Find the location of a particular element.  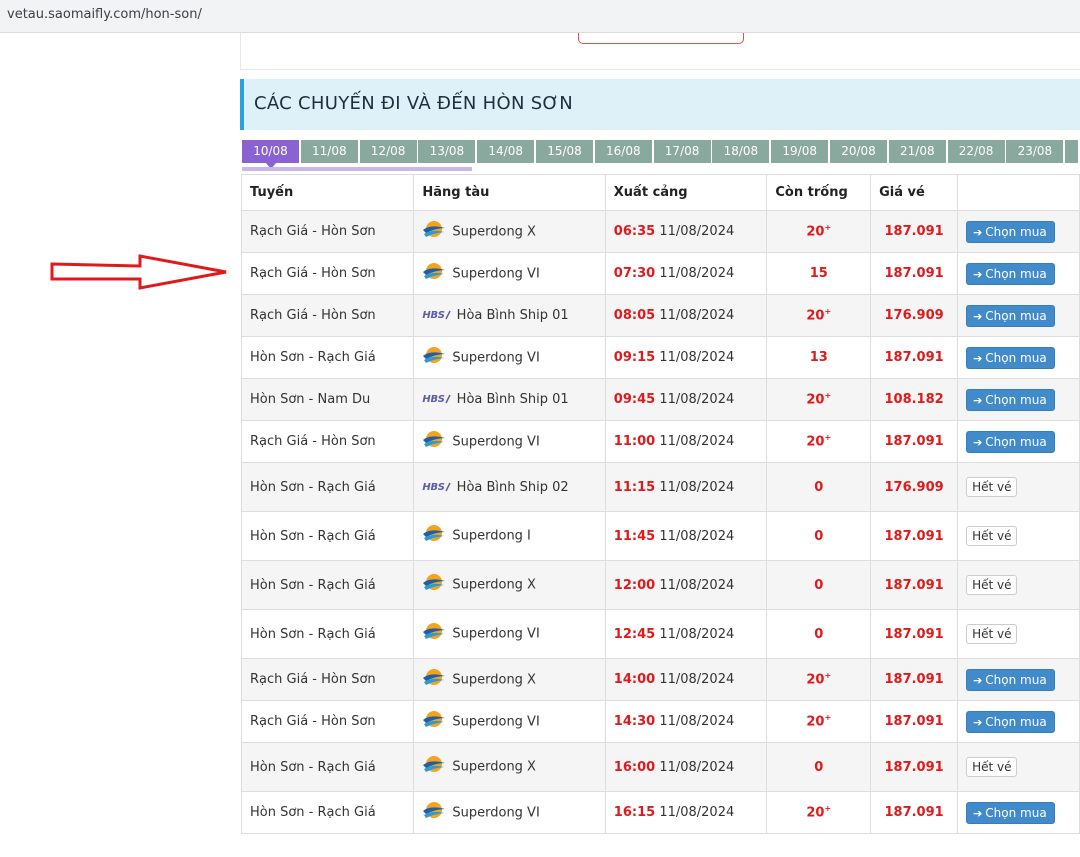

action-cell: Hết vé is located at coordinates (1018, 634).